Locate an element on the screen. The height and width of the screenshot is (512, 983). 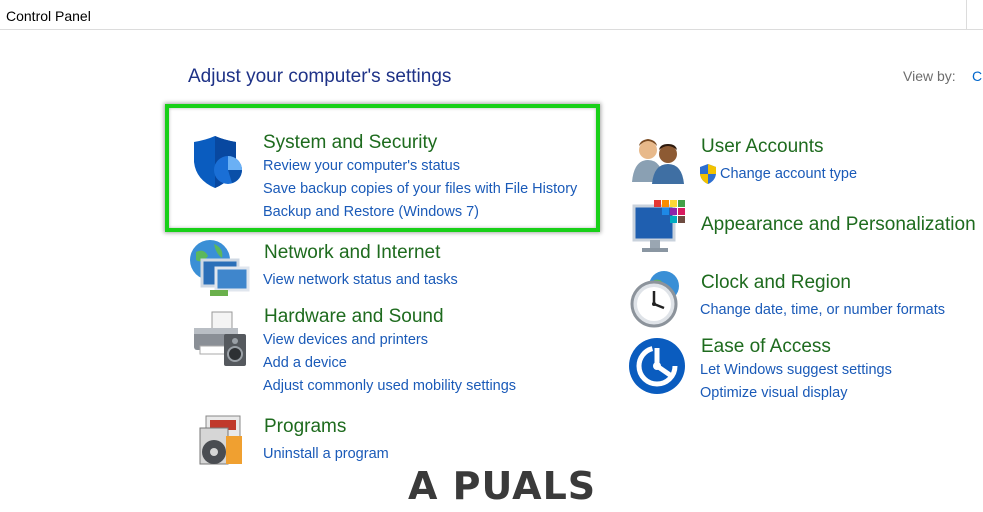
category-title-clock-region: Clock and Region is located at coordinates (776, 283).